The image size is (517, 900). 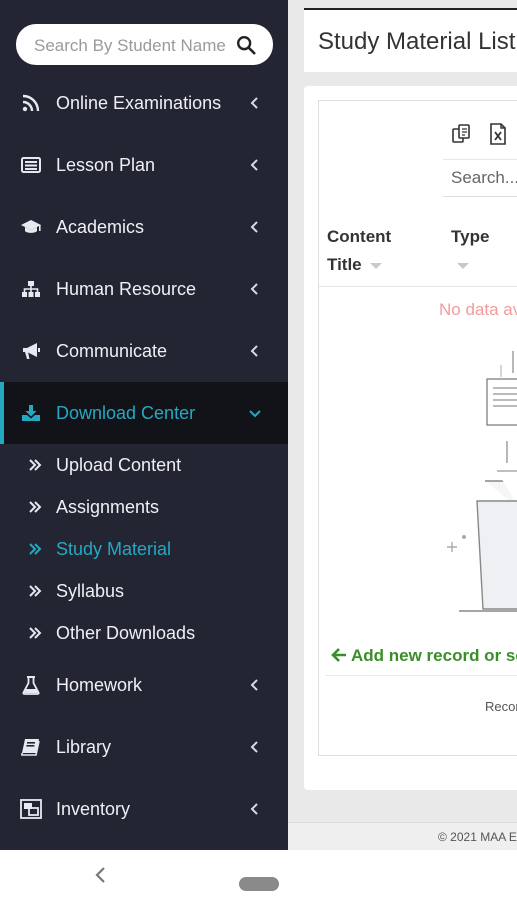 I want to click on submenu-item-label: Assignments, so click(x=108, y=506).